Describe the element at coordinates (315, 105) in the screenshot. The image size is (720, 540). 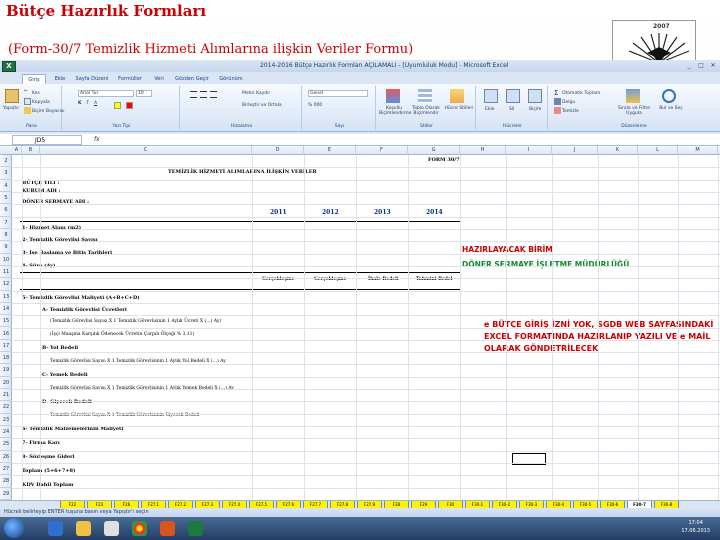
I see `percent-button: % 000` at that location.